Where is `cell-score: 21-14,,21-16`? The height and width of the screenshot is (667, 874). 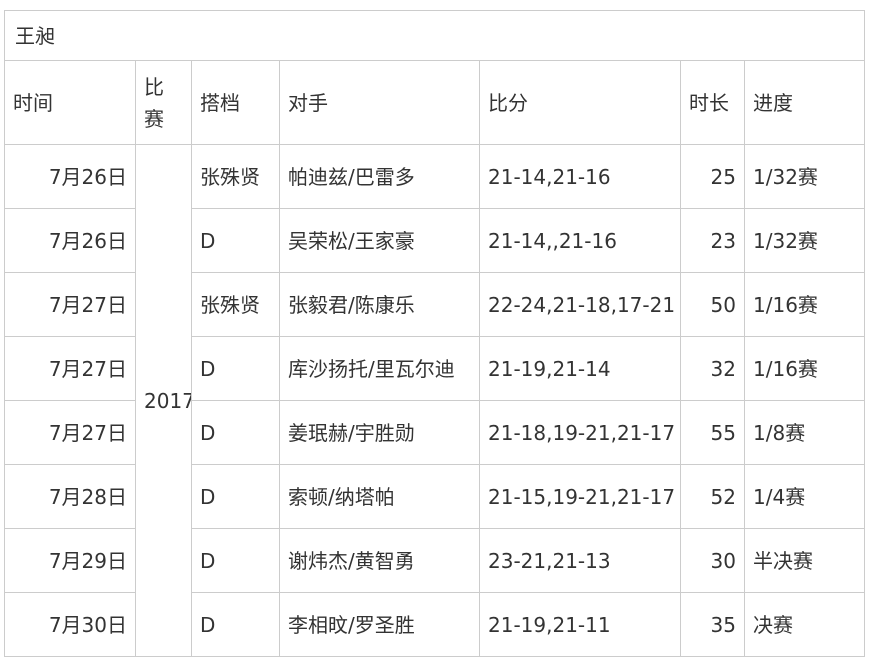 cell-score: 21-14,,21-16 is located at coordinates (580, 240).